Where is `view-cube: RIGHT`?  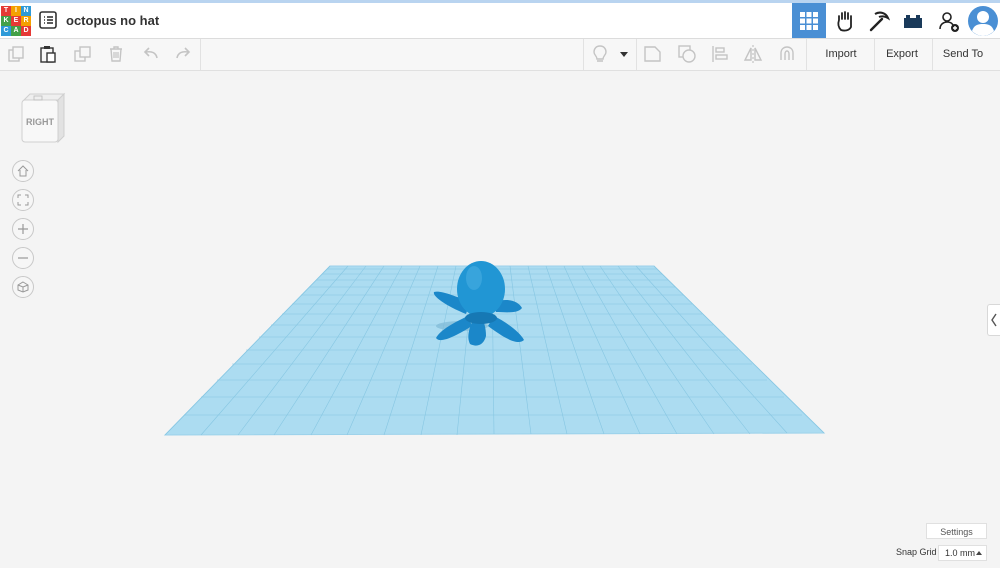
view-cube: RIGHT is located at coordinates (43, 118).